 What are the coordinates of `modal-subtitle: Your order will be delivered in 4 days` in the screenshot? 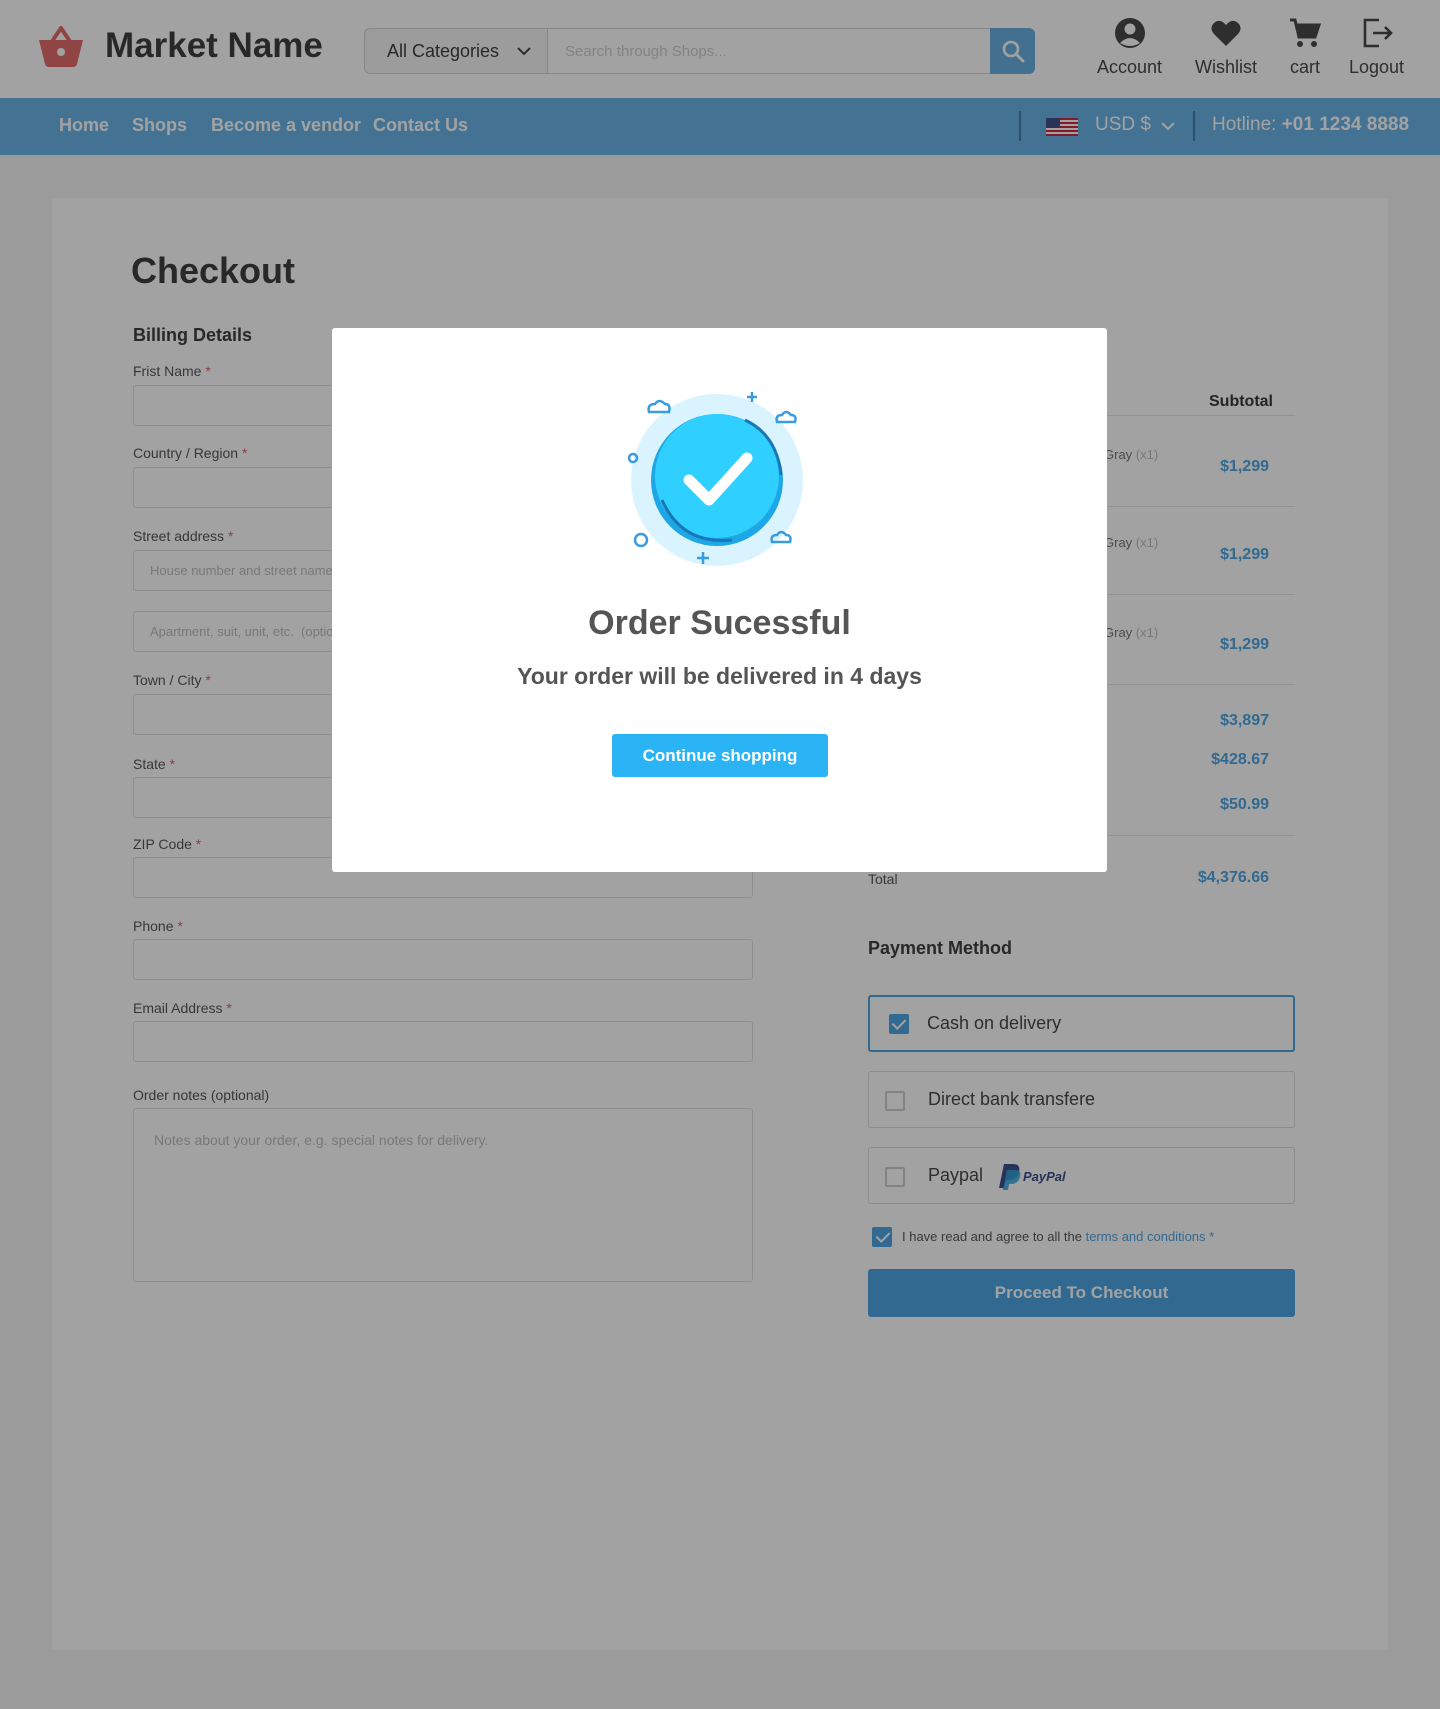 It's located at (719, 676).